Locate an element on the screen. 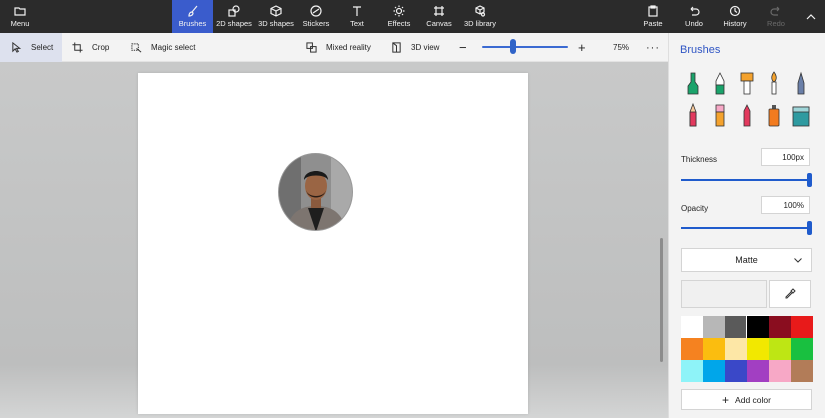 This screenshot has height=418, width=825. brush-calligraphy-pen is located at coordinates (720, 83).